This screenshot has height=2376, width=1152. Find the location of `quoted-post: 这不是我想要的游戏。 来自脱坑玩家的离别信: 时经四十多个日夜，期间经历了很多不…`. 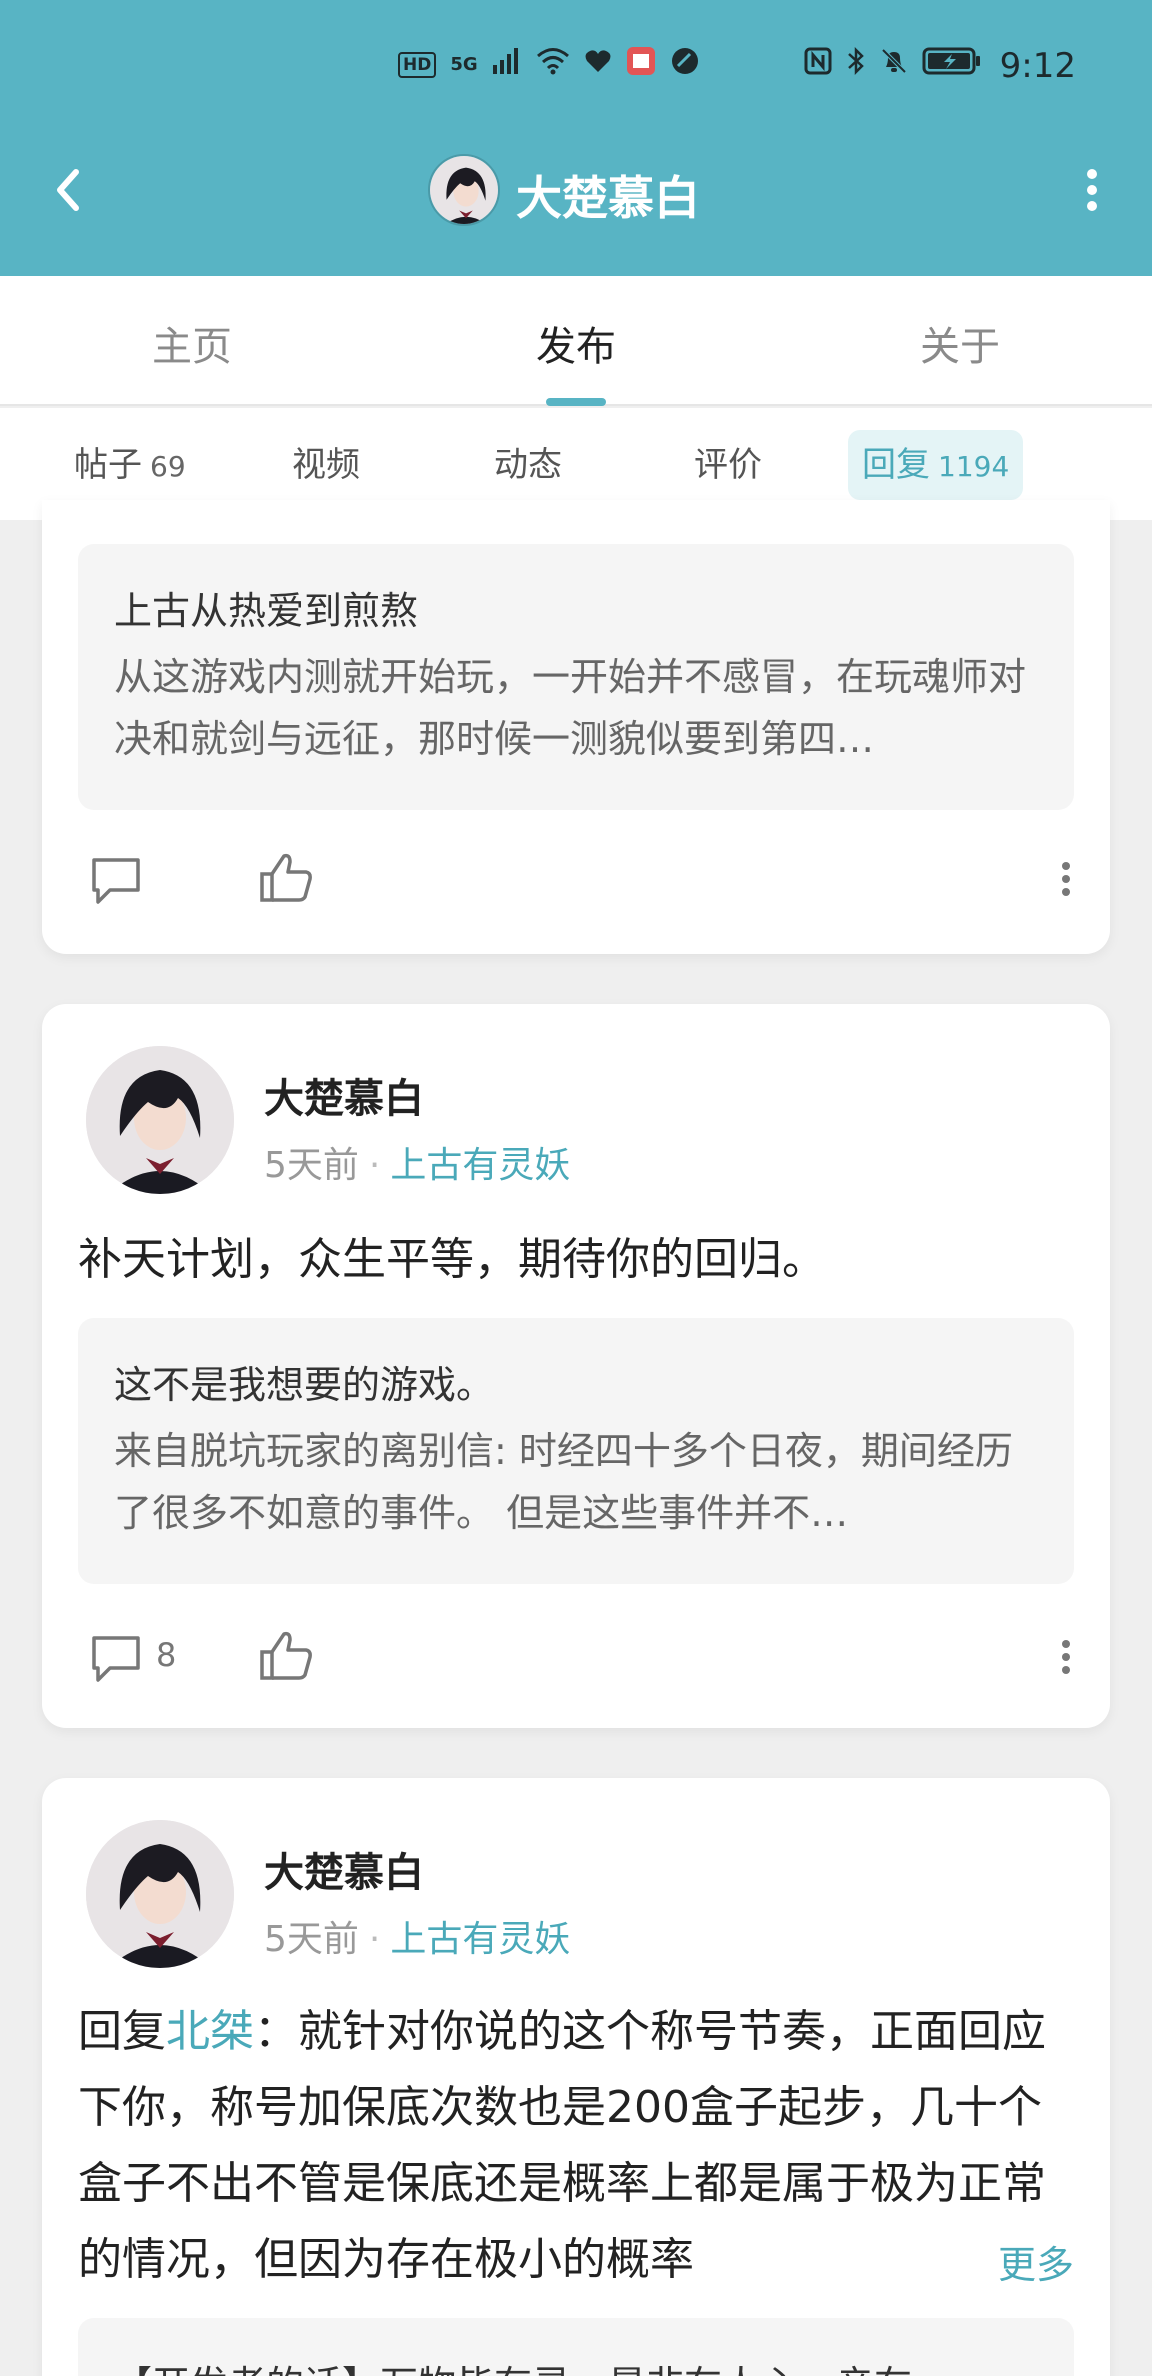

quoted-post: 这不是我想要的游戏。 来自脱坑玩家的离别信: 时经四十多个日夜，期间经历了很多不… is located at coordinates (576, 1451).